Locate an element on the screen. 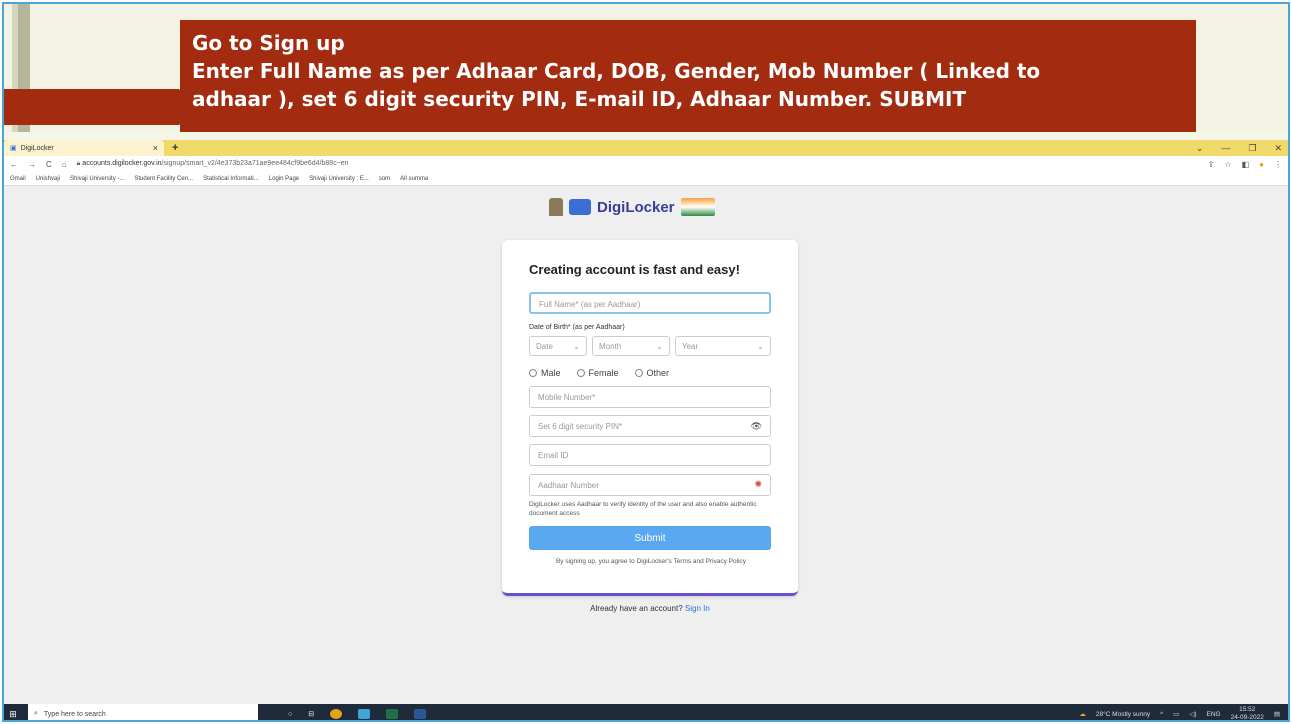 This screenshot has width=1292, height=724. profile-avatar-icon: ● is located at coordinates (1261, 164).